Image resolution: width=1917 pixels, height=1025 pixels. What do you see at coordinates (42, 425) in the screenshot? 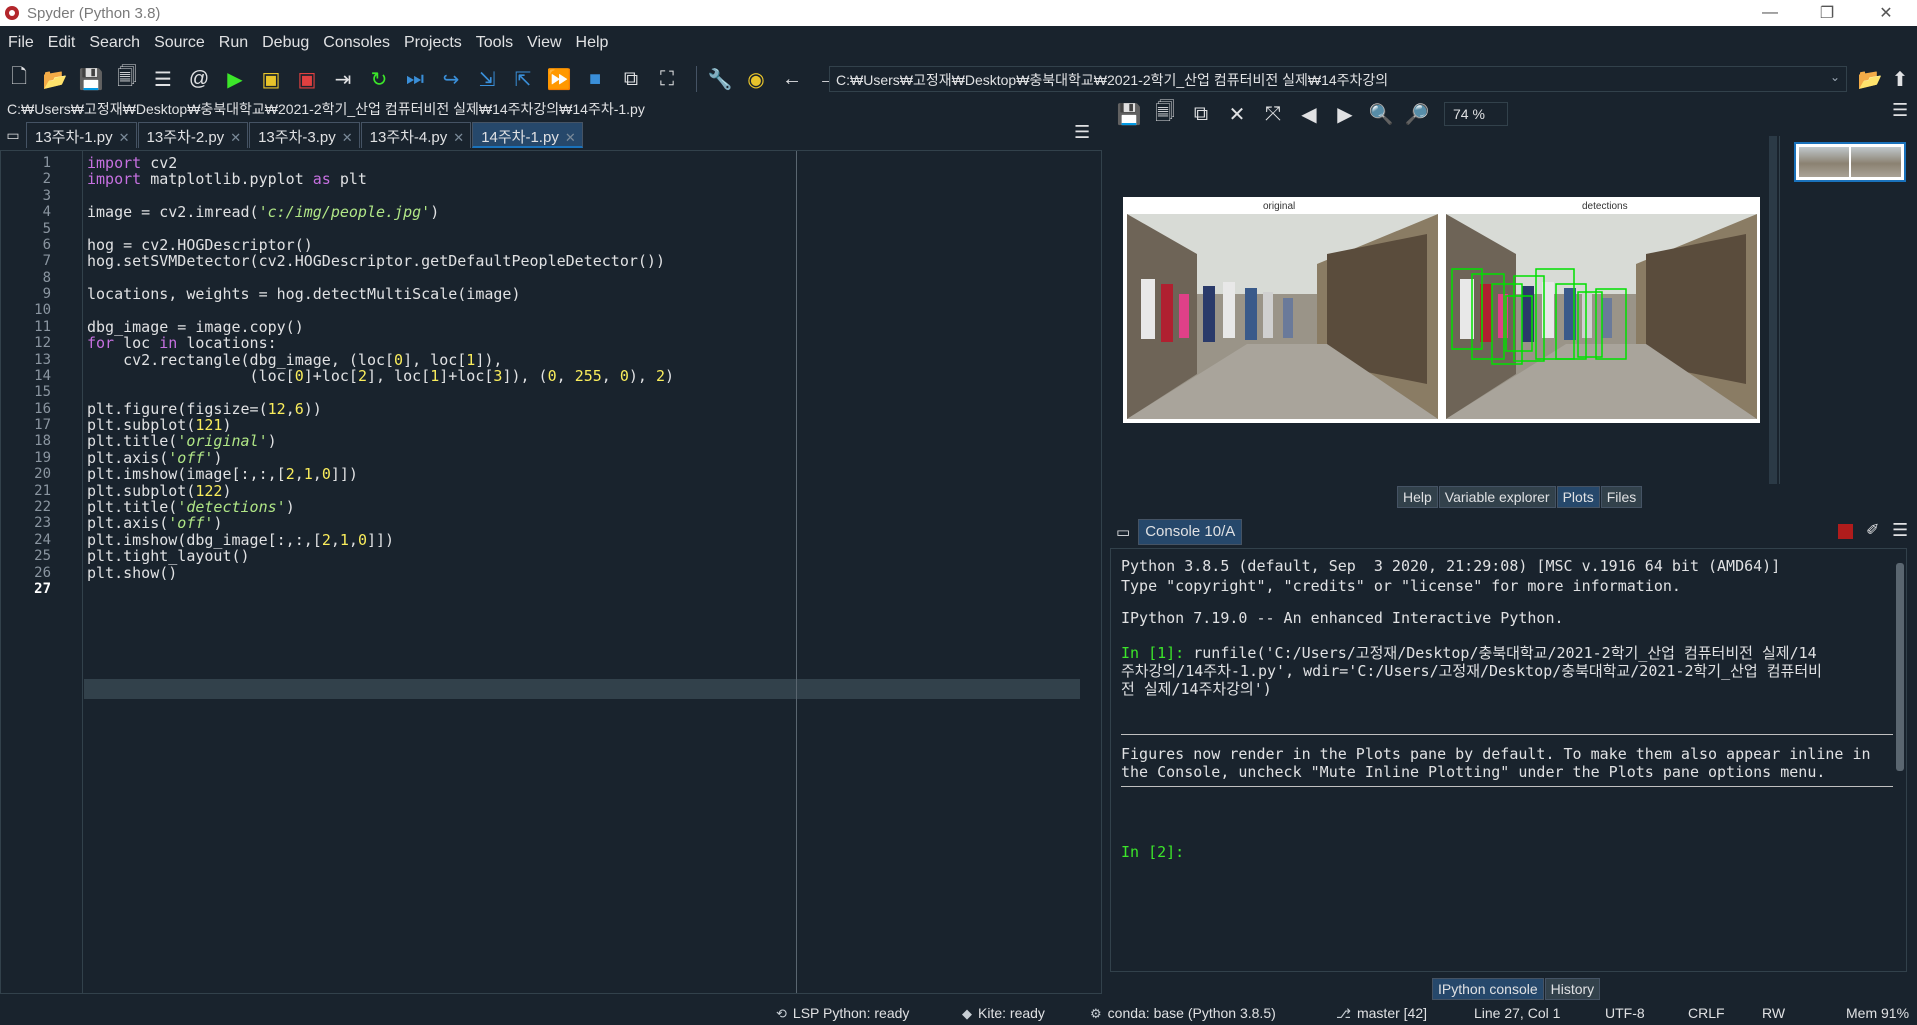
I see `line-number: 17` at bounding box center [42, 425].